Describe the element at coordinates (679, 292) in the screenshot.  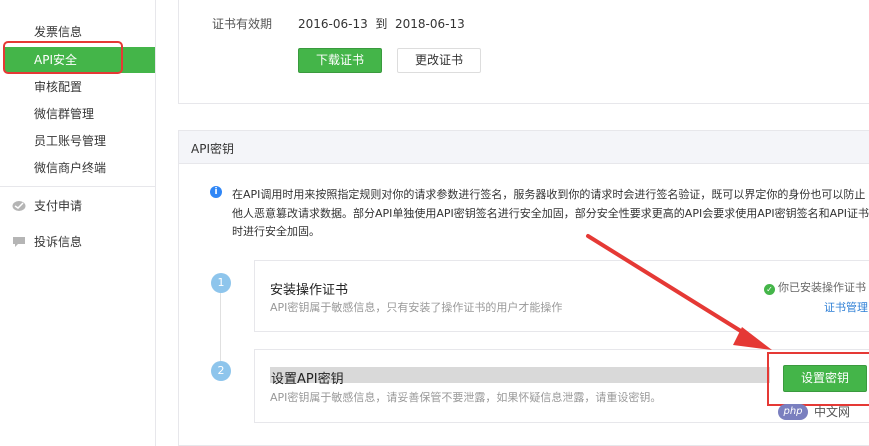
I see `arrow-icon` at that location.